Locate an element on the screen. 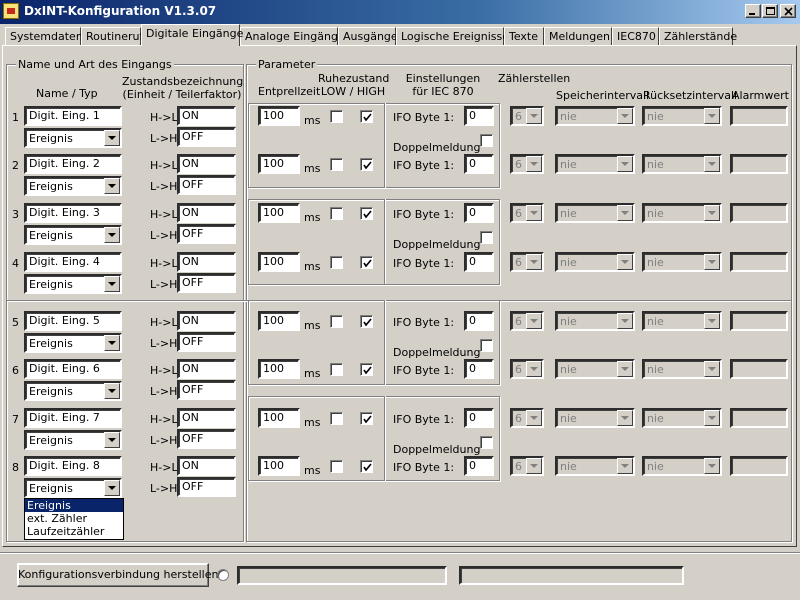 This screenshot has width=800, height=600. type-dropdown-list: Ereignis ext. Zähler Laufzeitzähler is located at coordinates (74, 519).